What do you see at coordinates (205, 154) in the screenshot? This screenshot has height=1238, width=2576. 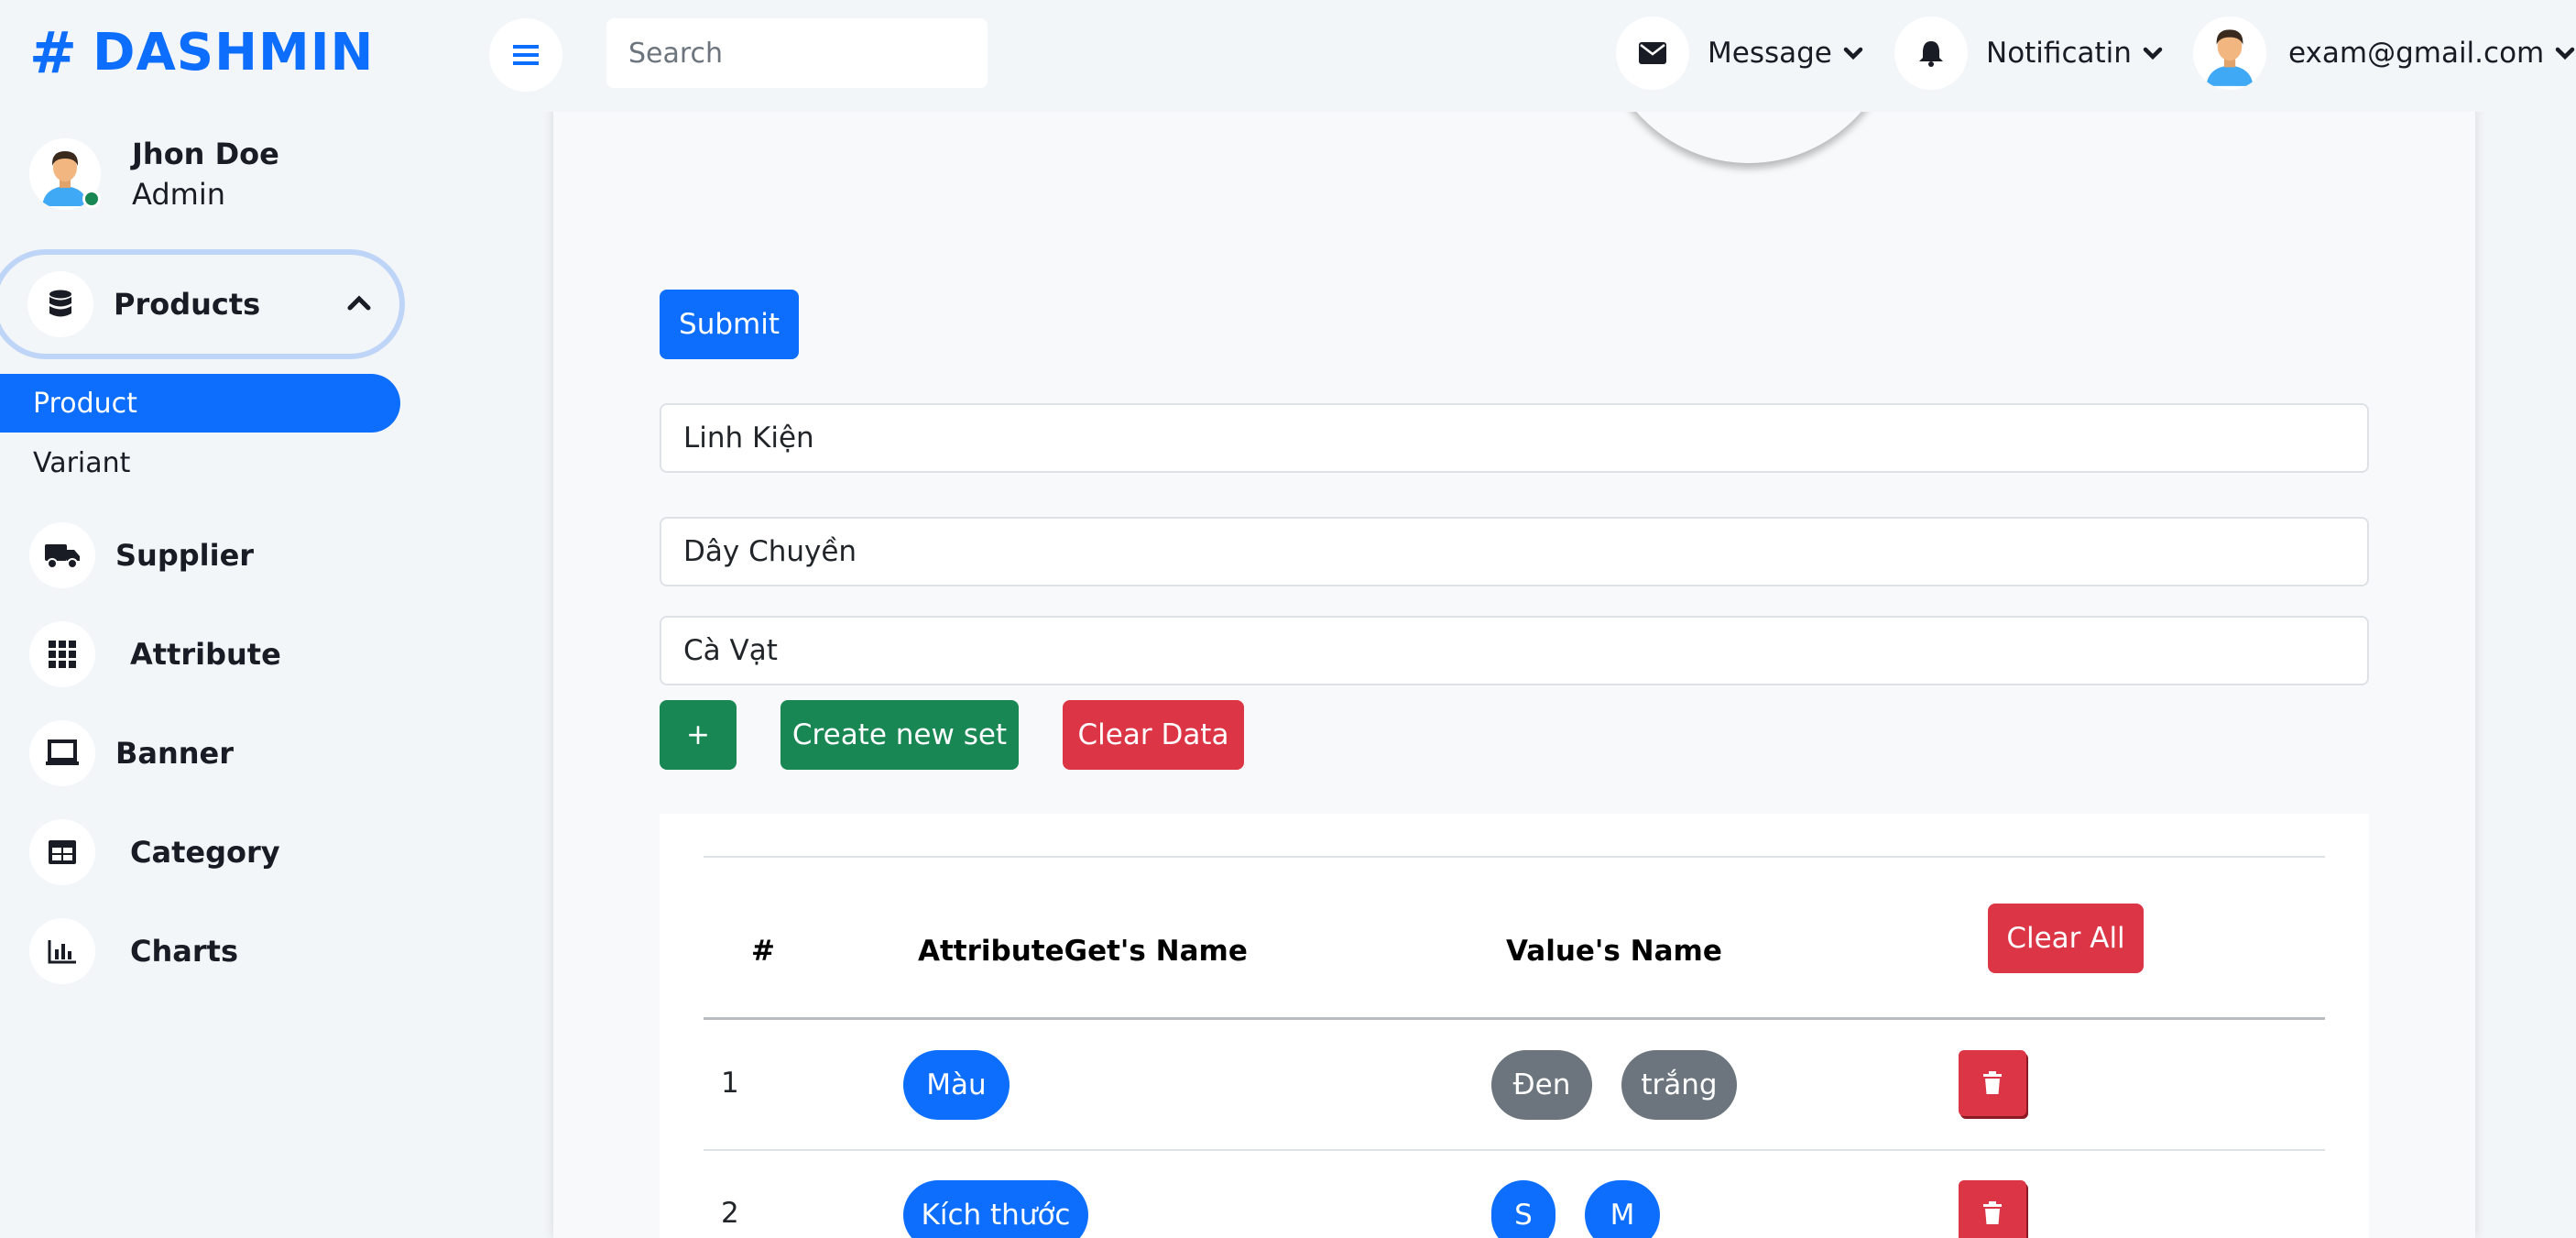 I see `user-name: Jhon Doe` at bounding box center [205, 154].